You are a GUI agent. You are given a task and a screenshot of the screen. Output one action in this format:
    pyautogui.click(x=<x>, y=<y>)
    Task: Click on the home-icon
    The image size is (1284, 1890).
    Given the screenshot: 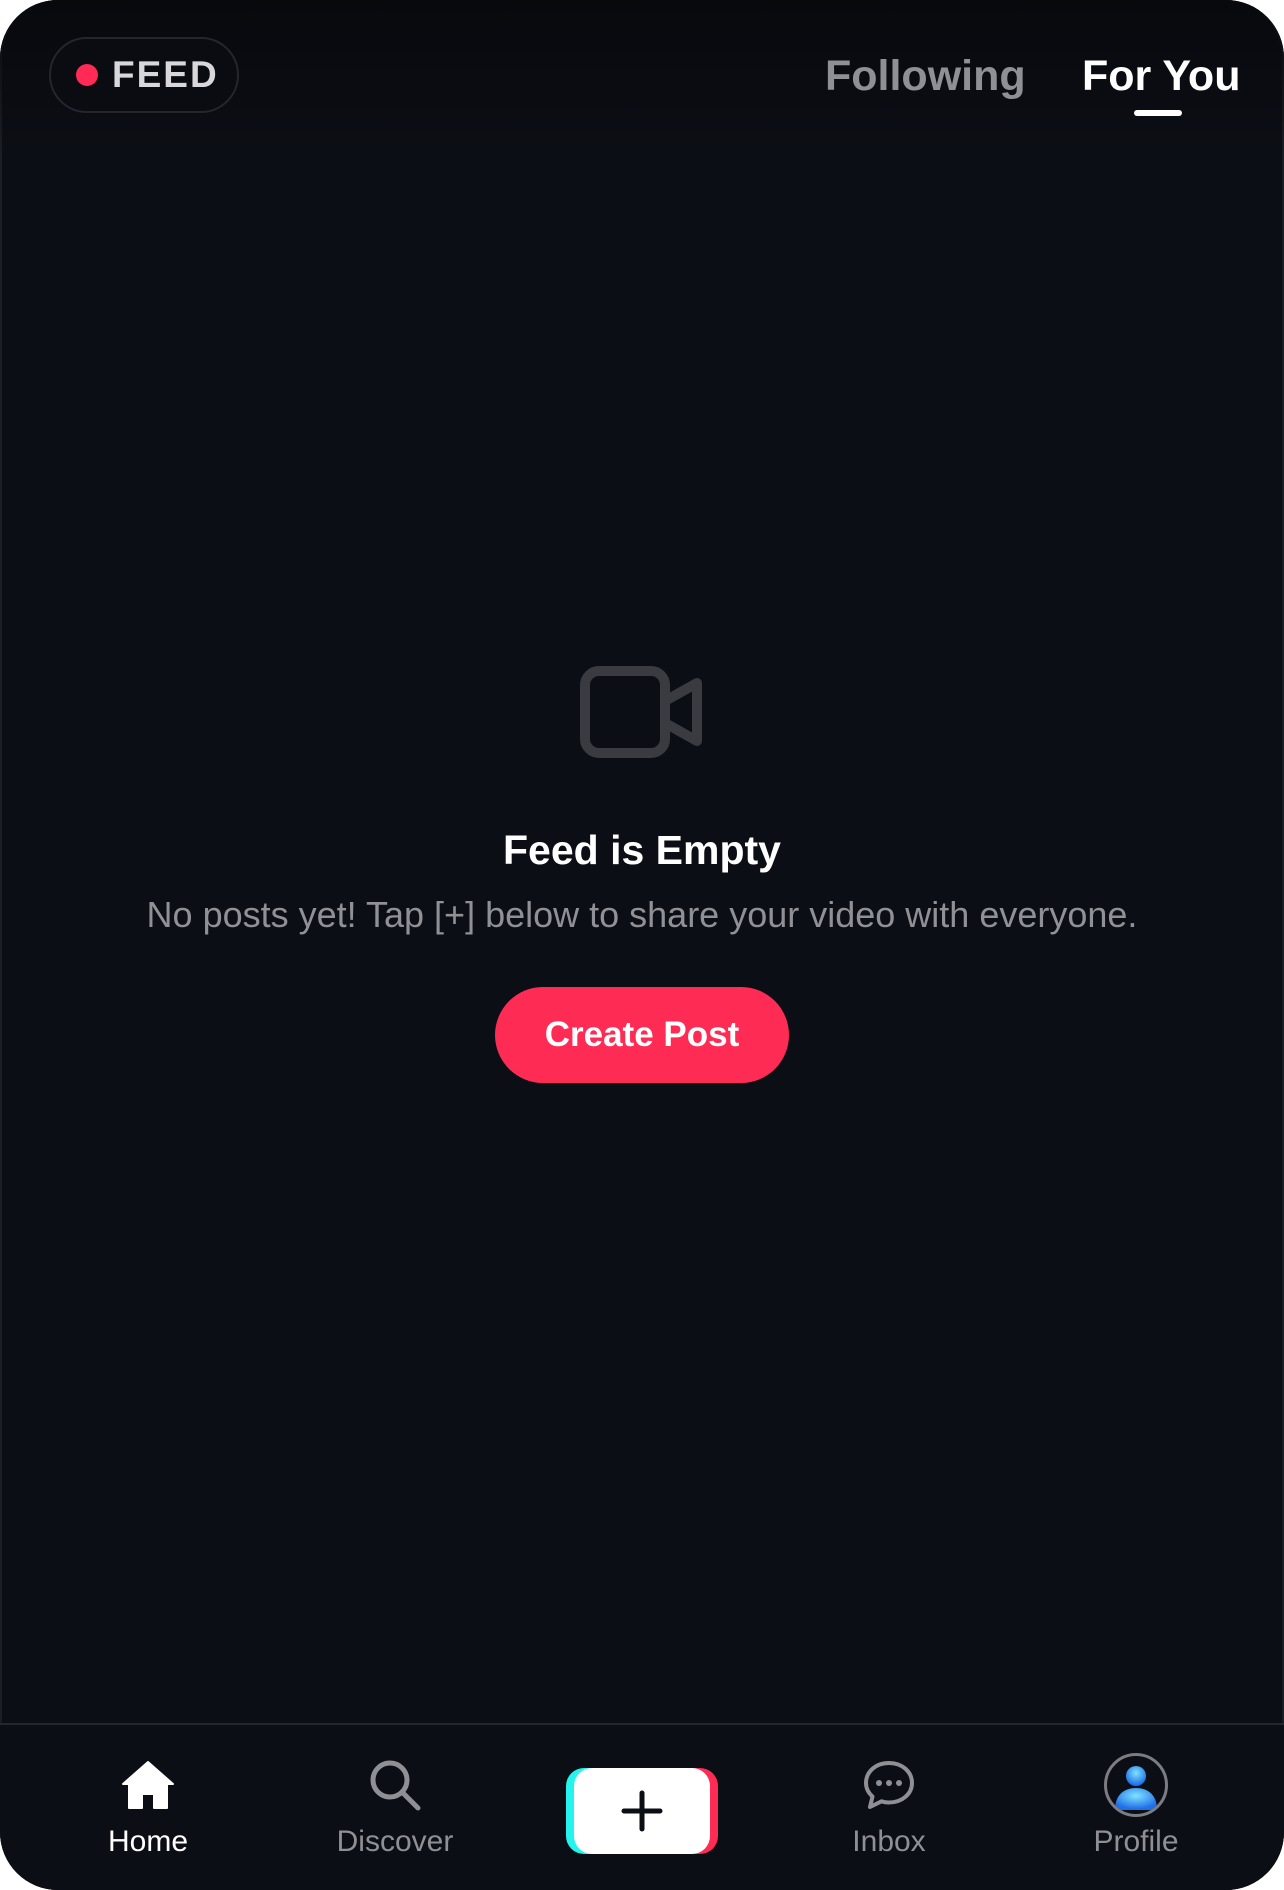 What is the action you would take?
    pyautogui.click(x=148, y=1785)
    